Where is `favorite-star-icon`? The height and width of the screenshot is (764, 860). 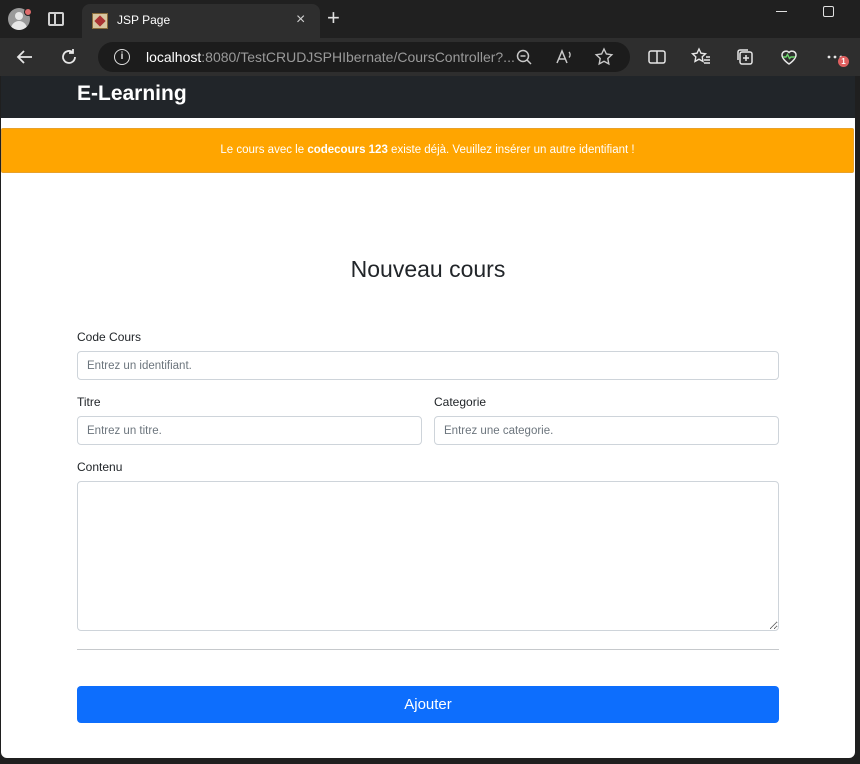
favorite-star-icon is located at coordinates (604, 57).